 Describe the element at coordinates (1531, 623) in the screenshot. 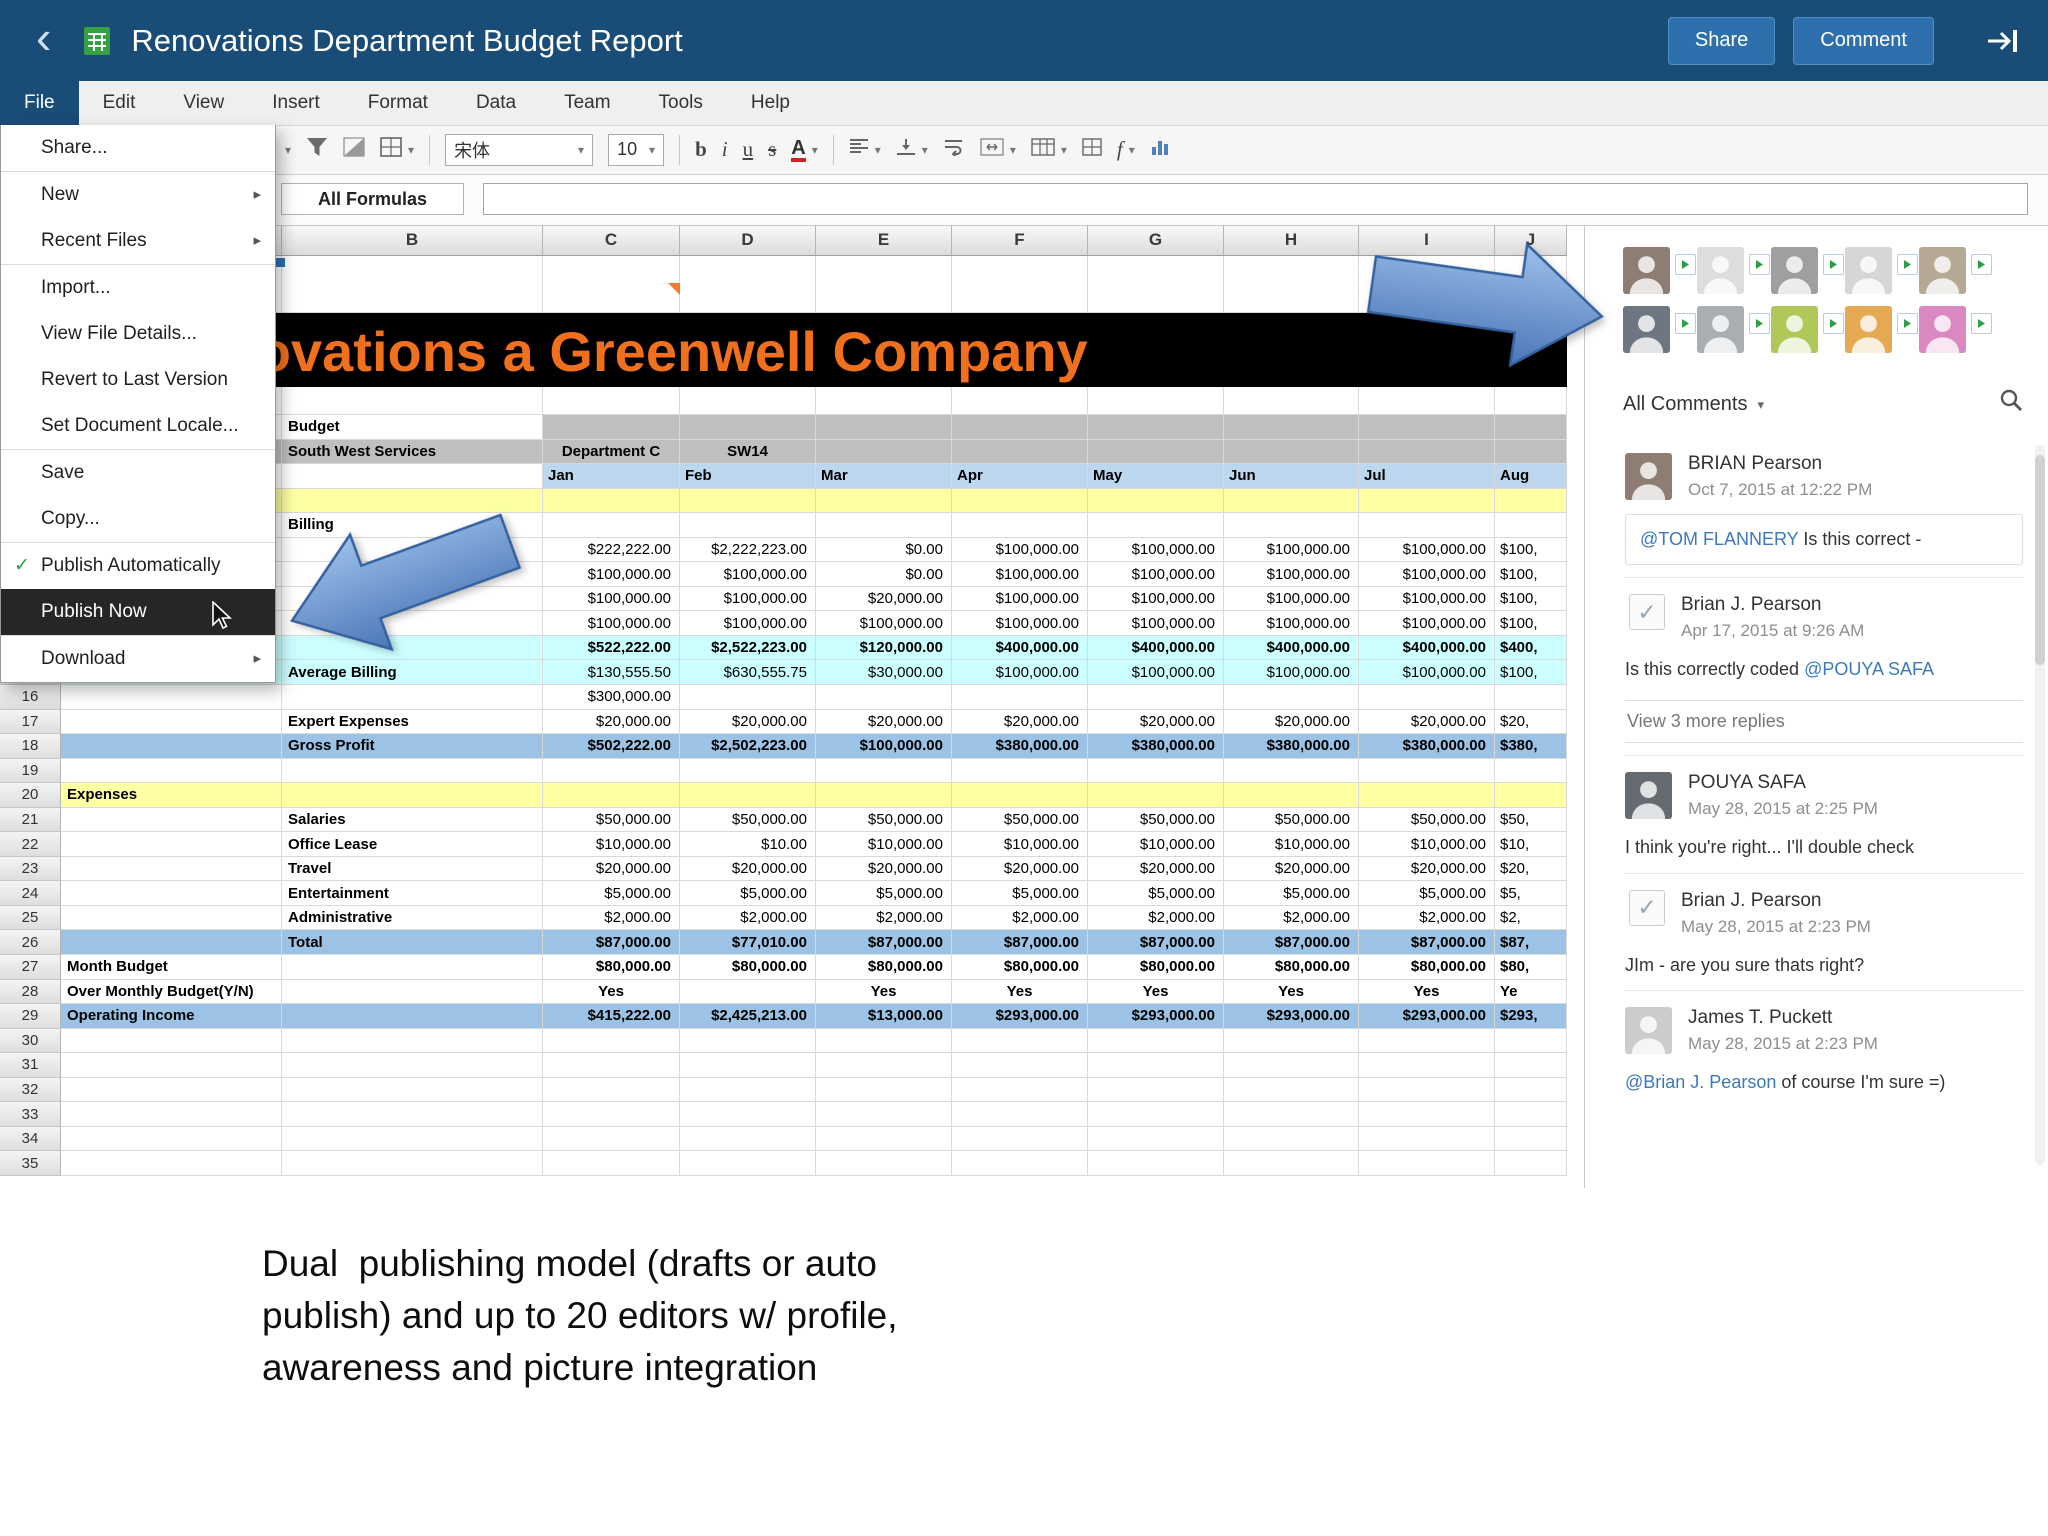

I see `cell: $100,` at that location.